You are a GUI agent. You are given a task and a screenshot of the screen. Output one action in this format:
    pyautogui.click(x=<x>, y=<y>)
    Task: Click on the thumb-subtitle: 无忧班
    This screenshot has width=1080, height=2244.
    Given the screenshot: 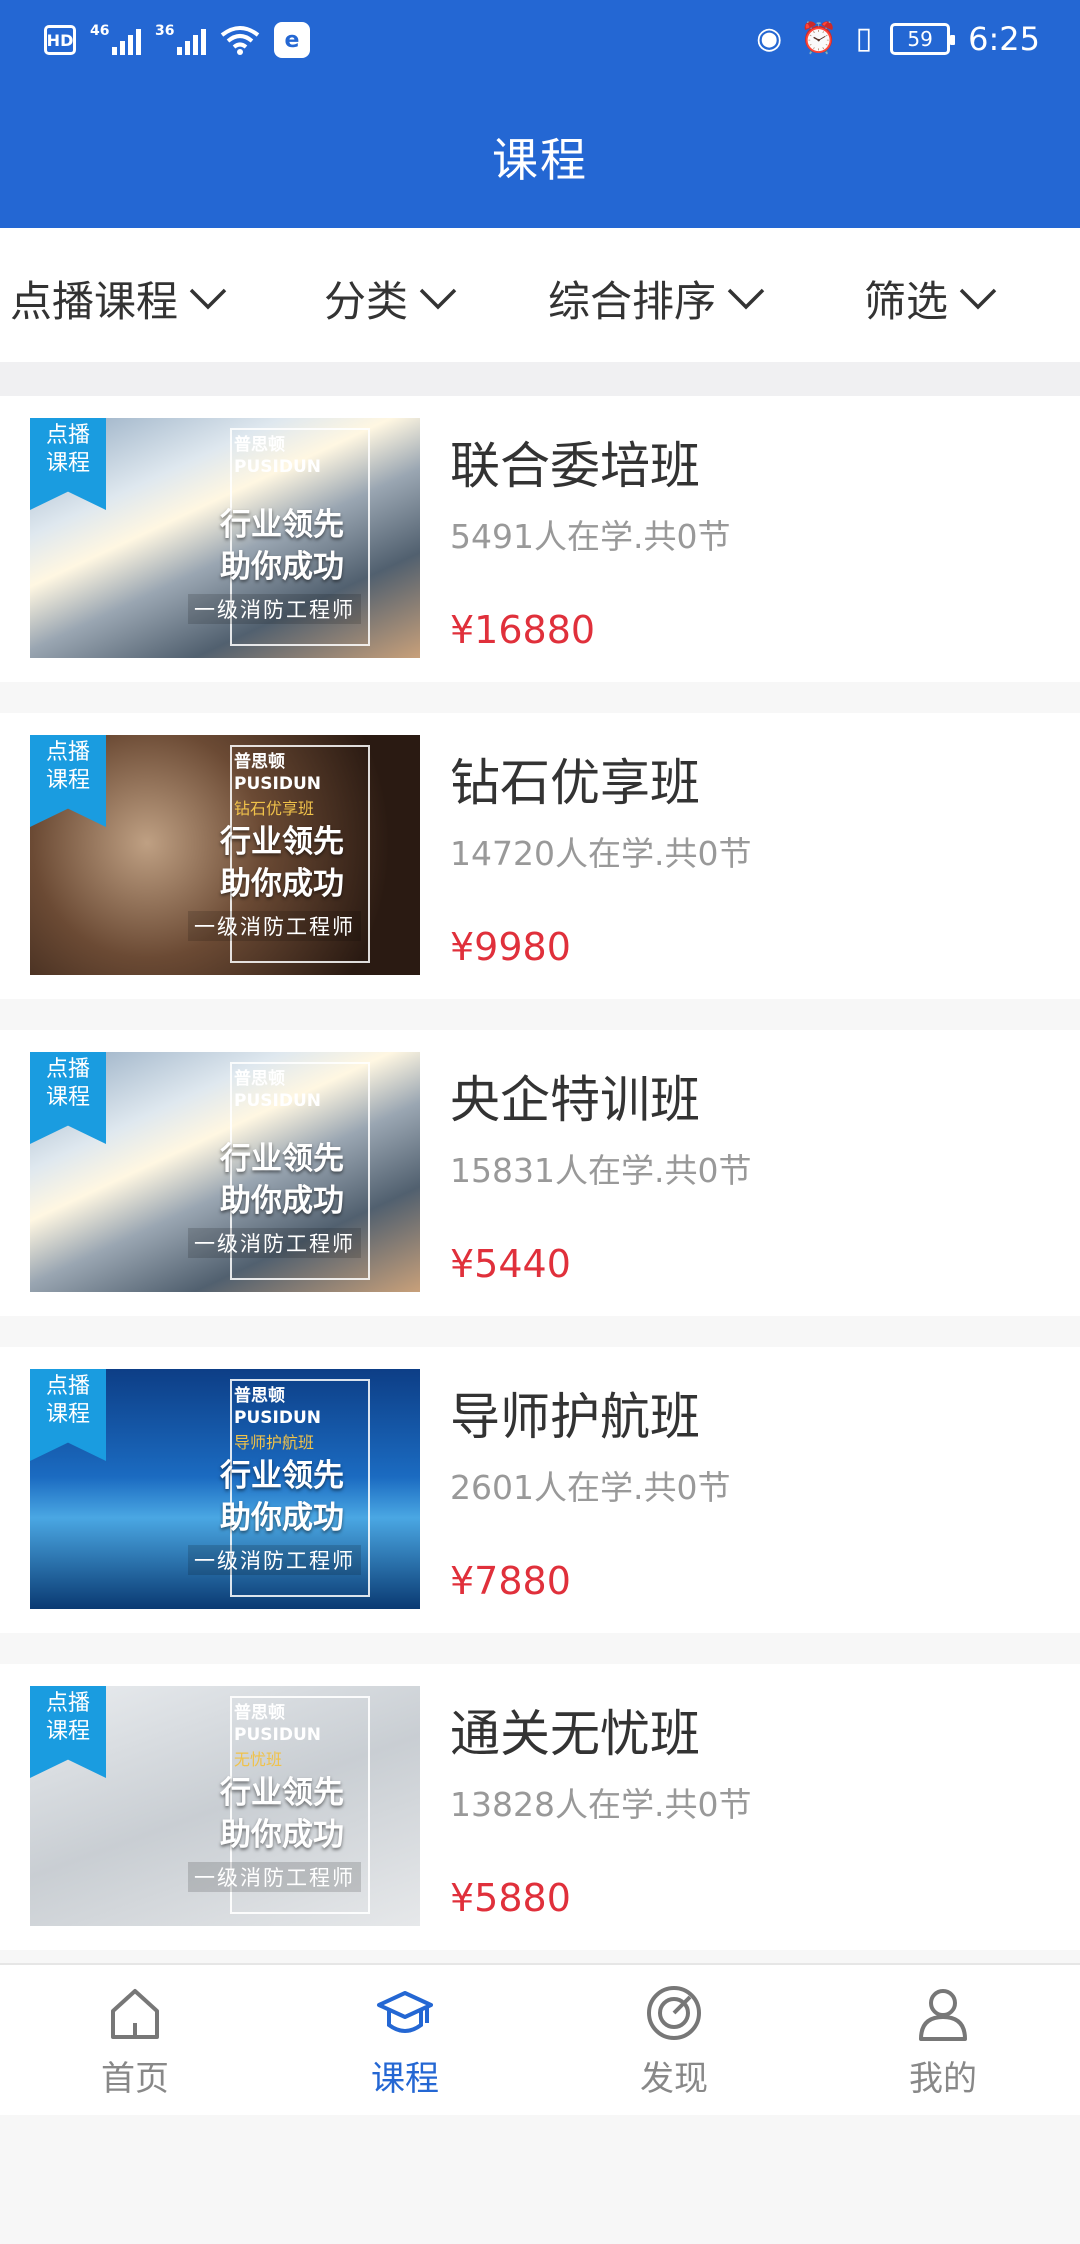 What is the action you would take?
    pyautogui.click(x=258, y=1759)
    